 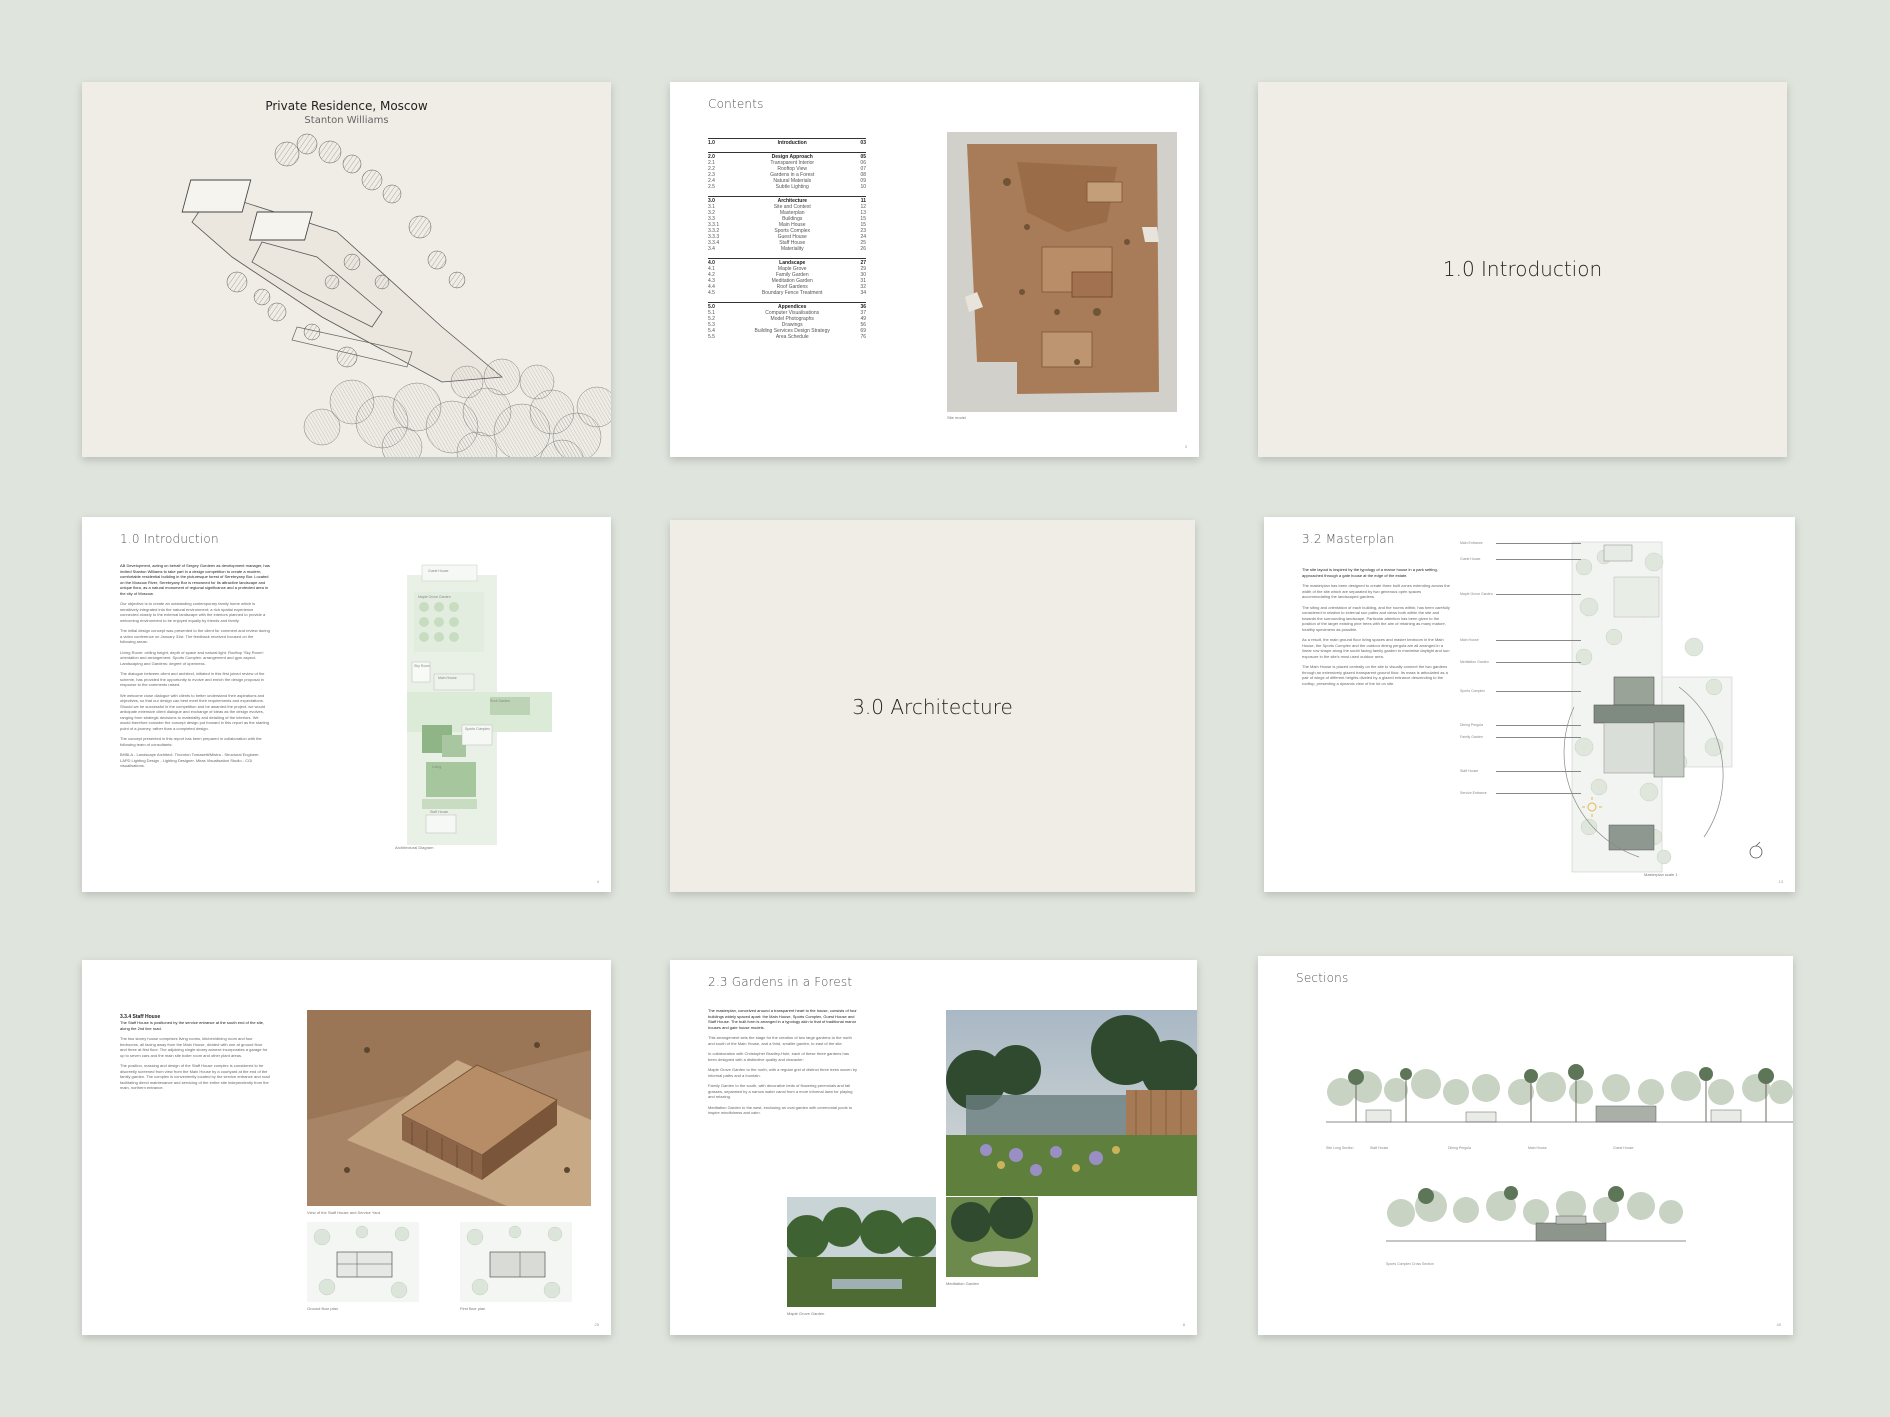 I want to click on toc-number: 4.5, so click(x=711, y=293).